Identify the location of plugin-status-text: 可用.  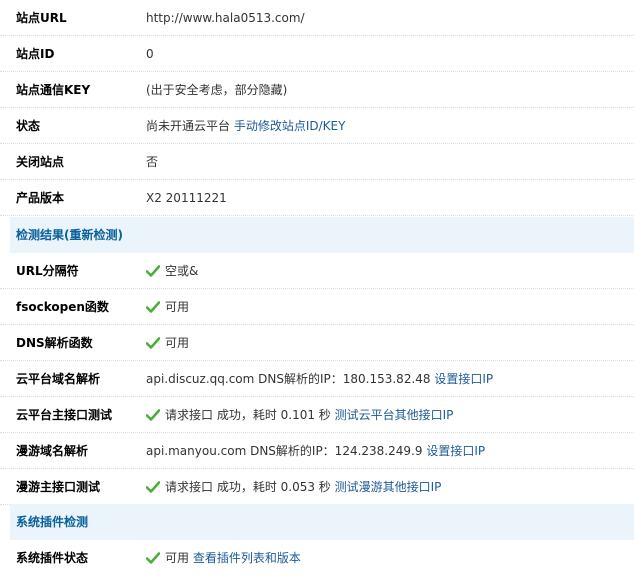
(177, 558).